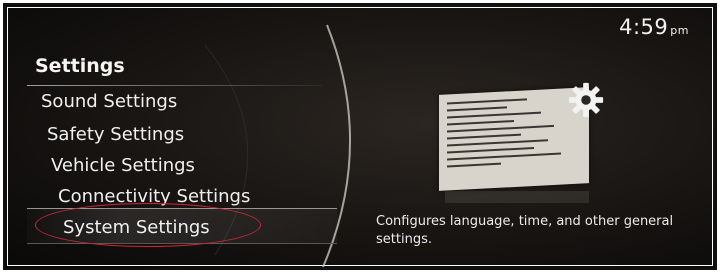 This screenshot has width=720, height=273. I want to click on menu-item-safety-settings: Safety Settings, so click(115, 134).